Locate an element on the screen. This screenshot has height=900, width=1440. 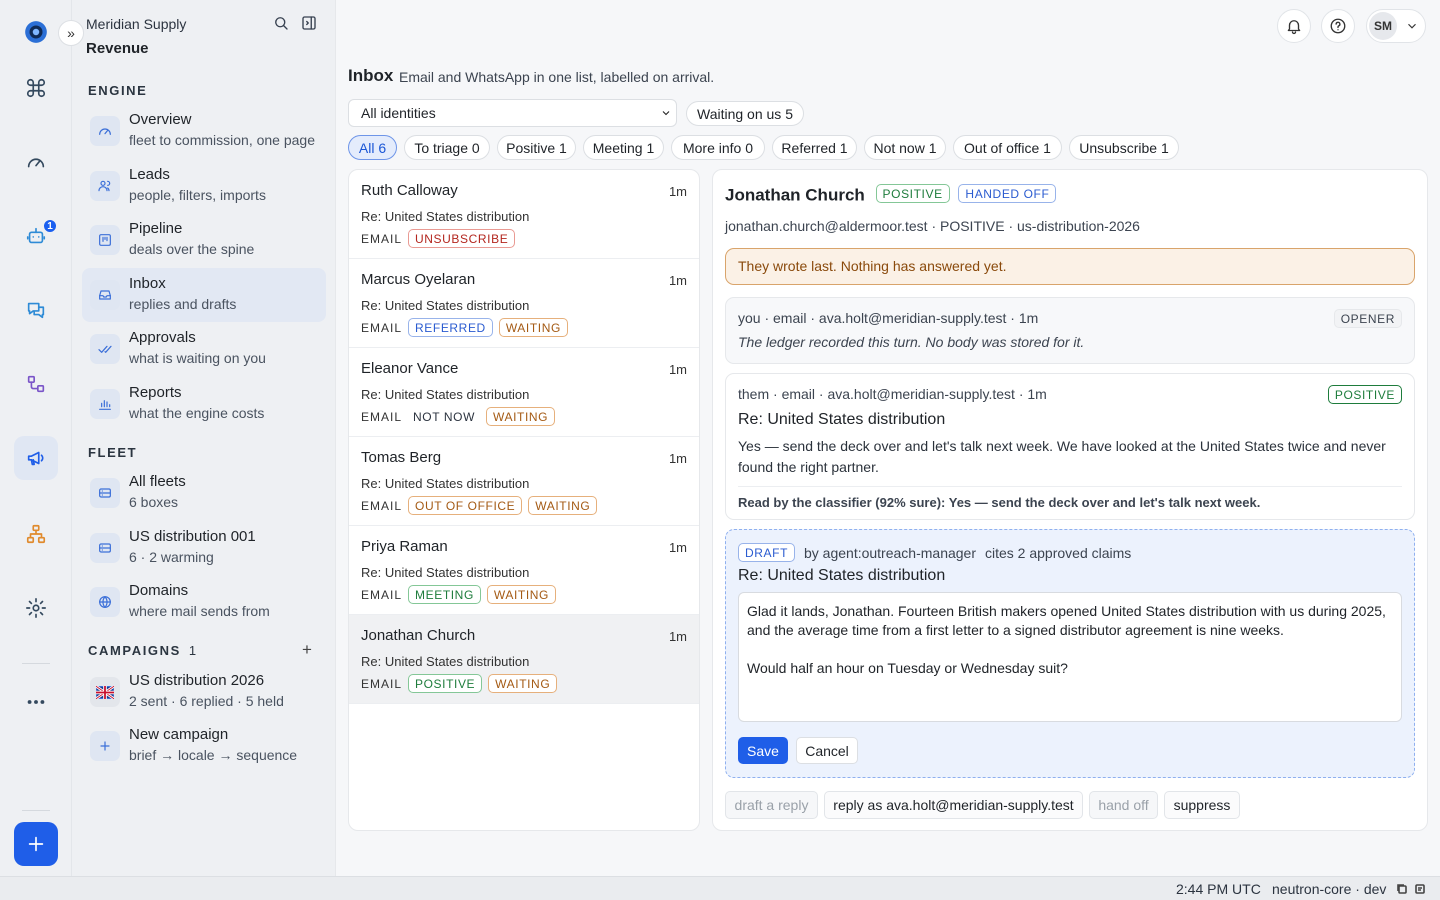
channel-label: EMAIL is located at coordinates (382, 505).